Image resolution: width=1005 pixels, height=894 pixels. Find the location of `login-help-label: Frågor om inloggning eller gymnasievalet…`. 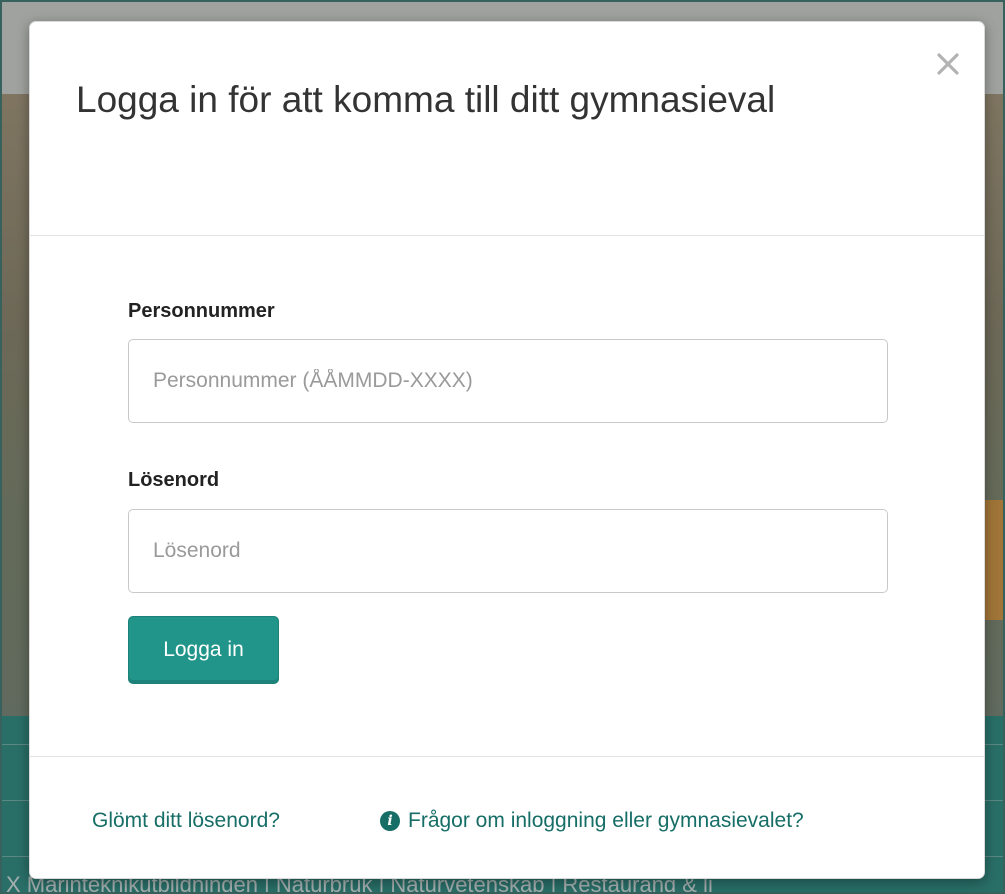

login-help-label: Frågor om inloggning eller gymnasievalet… is located at coordinates (606, 820).